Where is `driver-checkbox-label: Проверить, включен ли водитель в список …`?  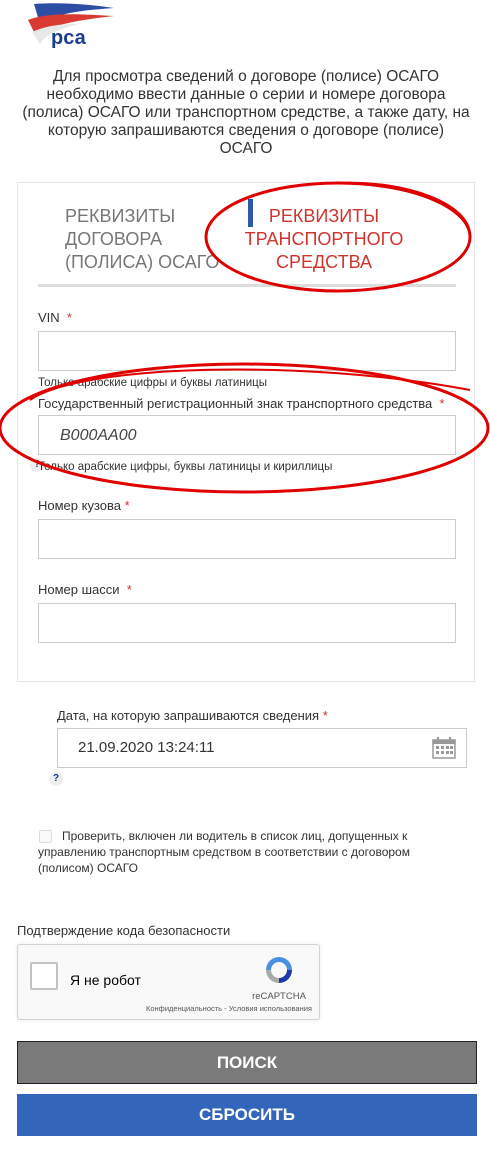
driver-checkbox-label: Проверить, включен ли водитель в список … is located at coordinates (224, 852).